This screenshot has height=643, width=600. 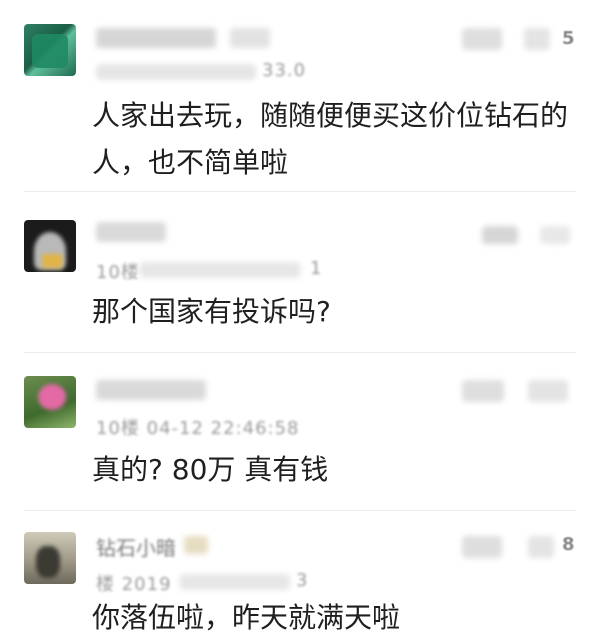 I want to click on meta-info-text: 楼 2019, so click(x=134, y=584).